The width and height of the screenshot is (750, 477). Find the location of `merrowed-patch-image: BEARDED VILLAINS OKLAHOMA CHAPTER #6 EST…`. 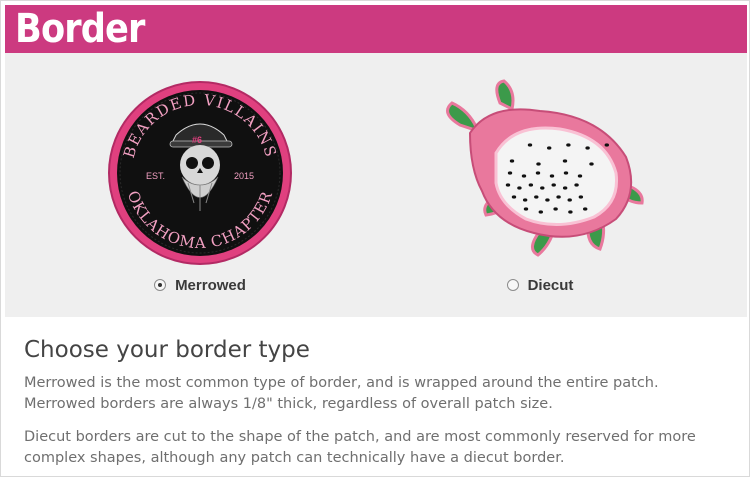

merrowed-patch-image: BEARDED VILLAINS OKLAHOMA CHAPTER #6 EST… is located at coordinates (200, 173).